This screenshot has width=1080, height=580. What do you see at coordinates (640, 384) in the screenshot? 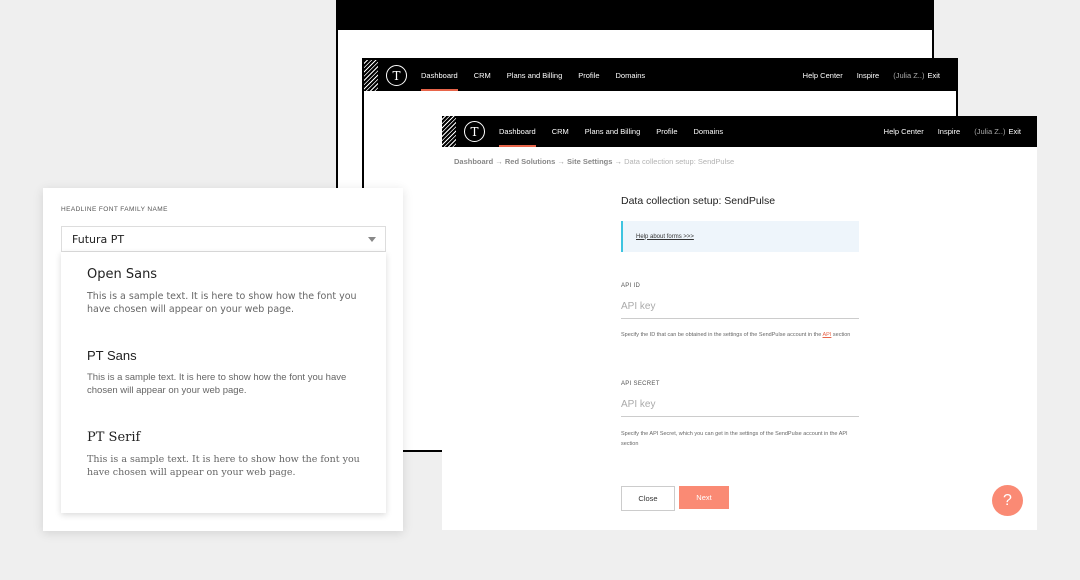
I see `api-secret-label: API SECRET` at bounding box center [640, 384].